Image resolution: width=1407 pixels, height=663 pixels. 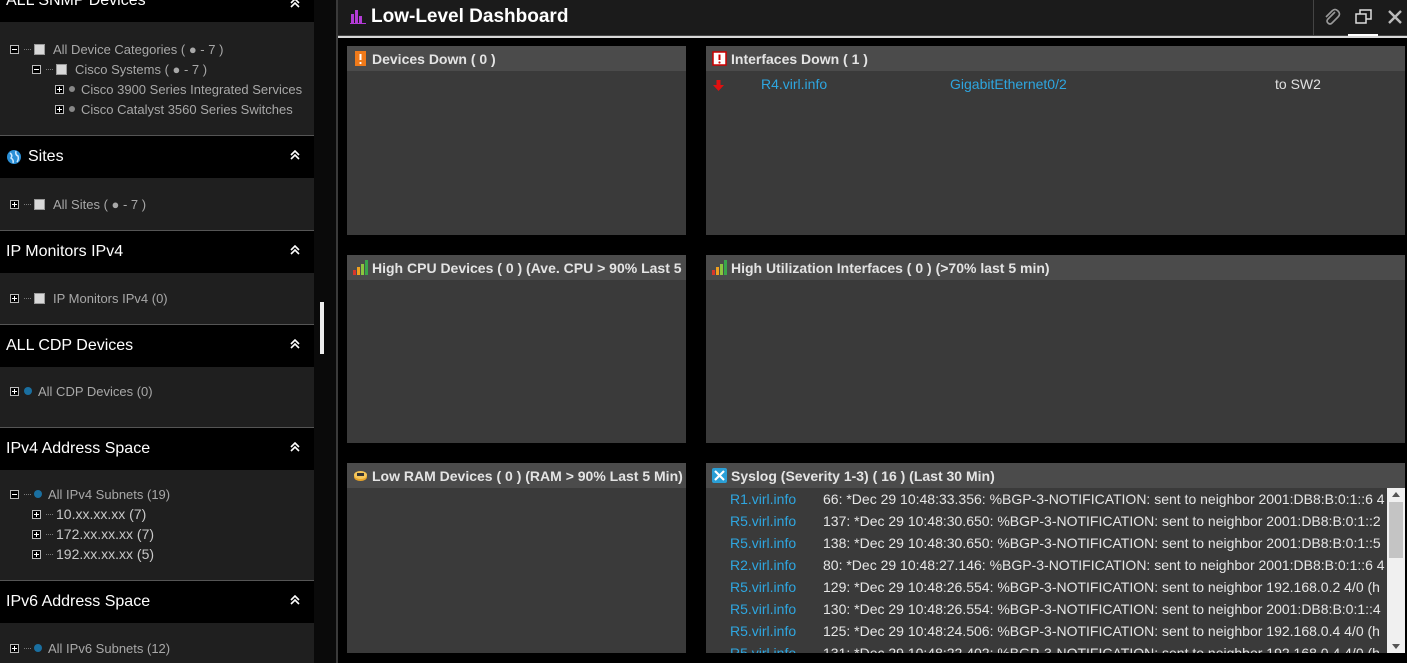 What do you see at coordinates (719, 475) in the screenshot?
I see `syslog-icon` at bounding box center [719, 475].